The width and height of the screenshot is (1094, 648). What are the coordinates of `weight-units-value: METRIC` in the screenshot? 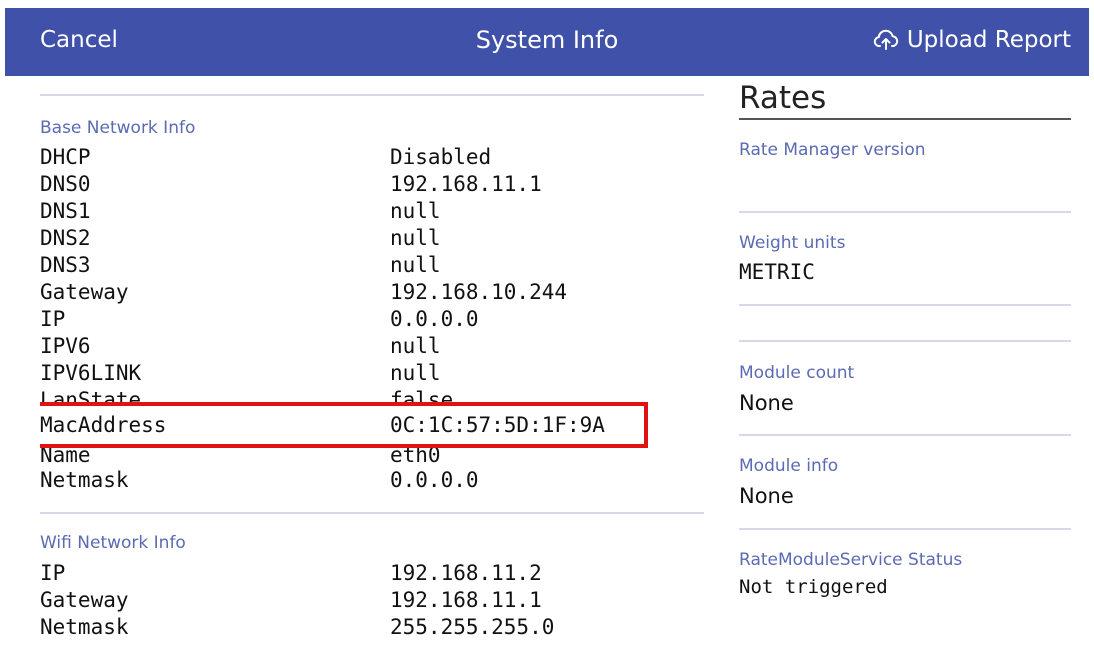 It's located at (777, 272).